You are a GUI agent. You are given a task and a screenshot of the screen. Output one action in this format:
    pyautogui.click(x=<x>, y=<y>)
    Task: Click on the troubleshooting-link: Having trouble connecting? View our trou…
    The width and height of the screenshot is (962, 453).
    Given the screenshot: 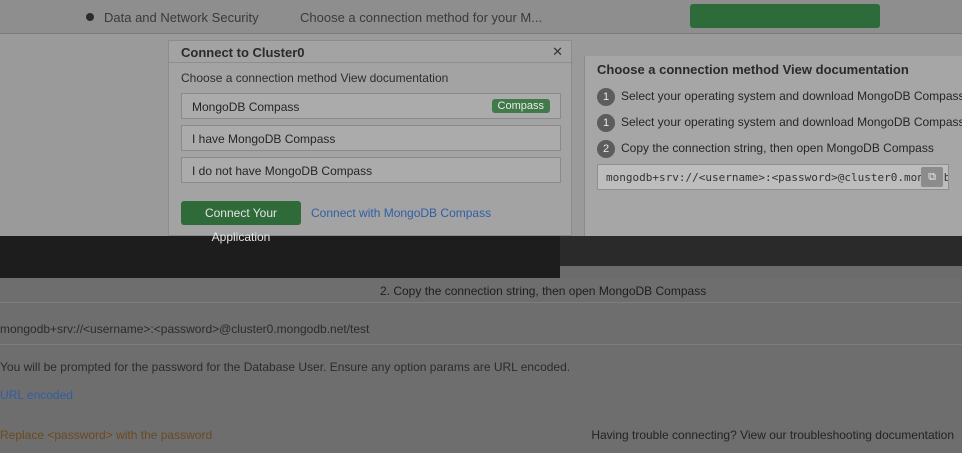 What is the action you would take?
    pyautogui.click(x=772, y=435)
    